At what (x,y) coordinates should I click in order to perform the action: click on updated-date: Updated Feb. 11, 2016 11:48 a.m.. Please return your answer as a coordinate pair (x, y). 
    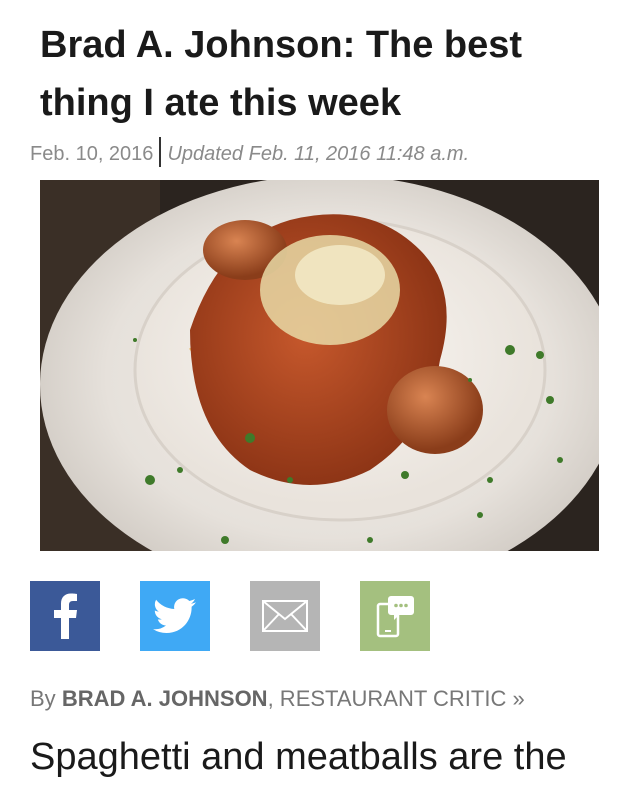
    Looking at the image, I should click on (318, 154).